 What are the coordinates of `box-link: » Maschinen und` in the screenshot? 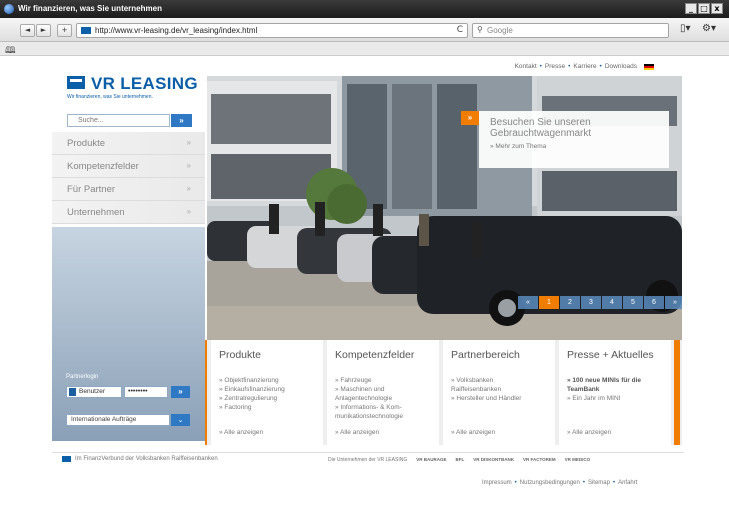 It's located at (369, 390).